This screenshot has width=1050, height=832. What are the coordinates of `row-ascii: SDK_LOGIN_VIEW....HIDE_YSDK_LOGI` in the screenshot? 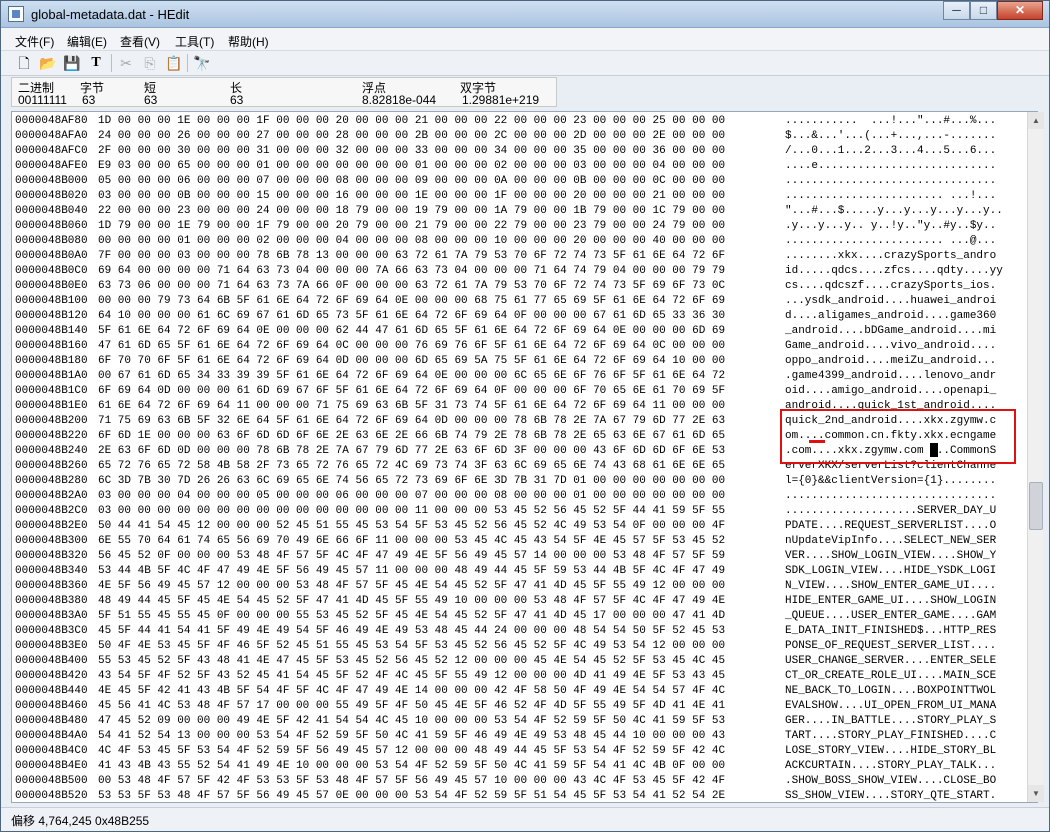 It's located at (890, 571).